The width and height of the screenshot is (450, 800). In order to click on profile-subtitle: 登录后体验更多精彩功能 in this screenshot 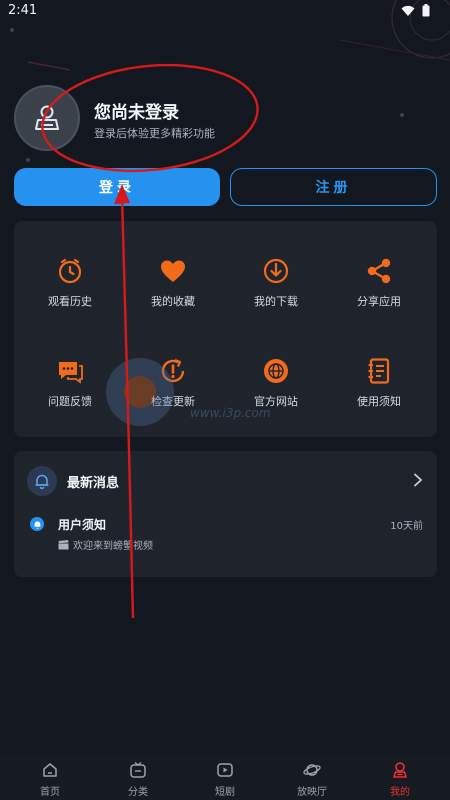, I will do `click(154, 133)`.